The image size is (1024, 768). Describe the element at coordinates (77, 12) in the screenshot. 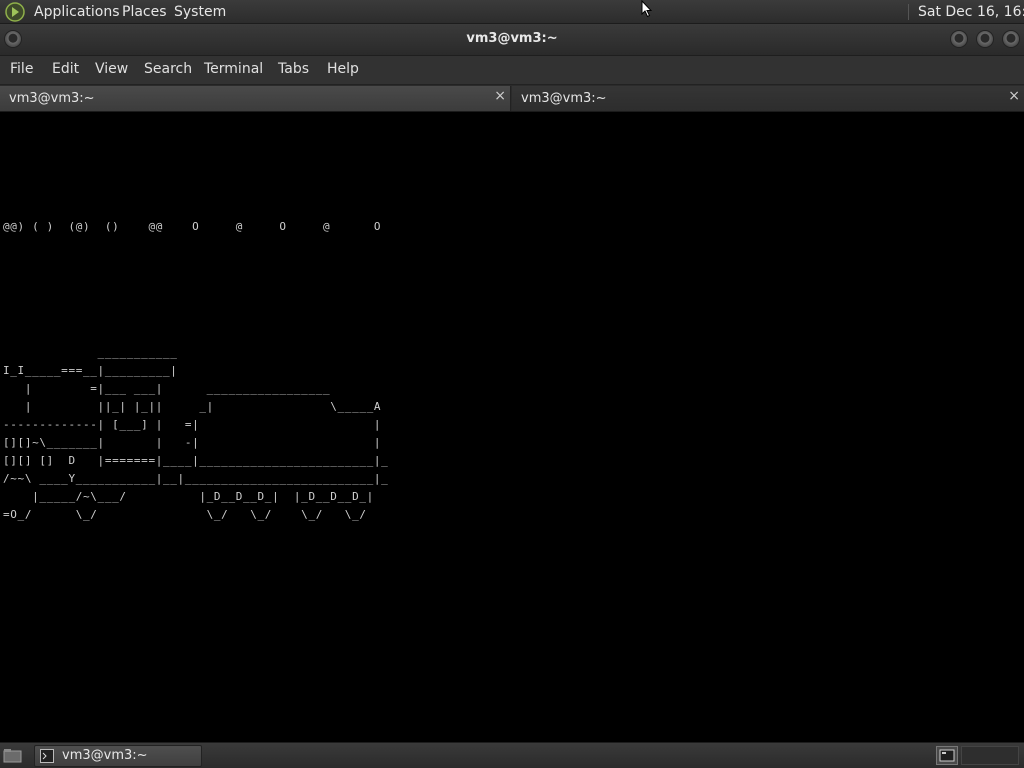

I see `applications-menu: Applications` at that location.